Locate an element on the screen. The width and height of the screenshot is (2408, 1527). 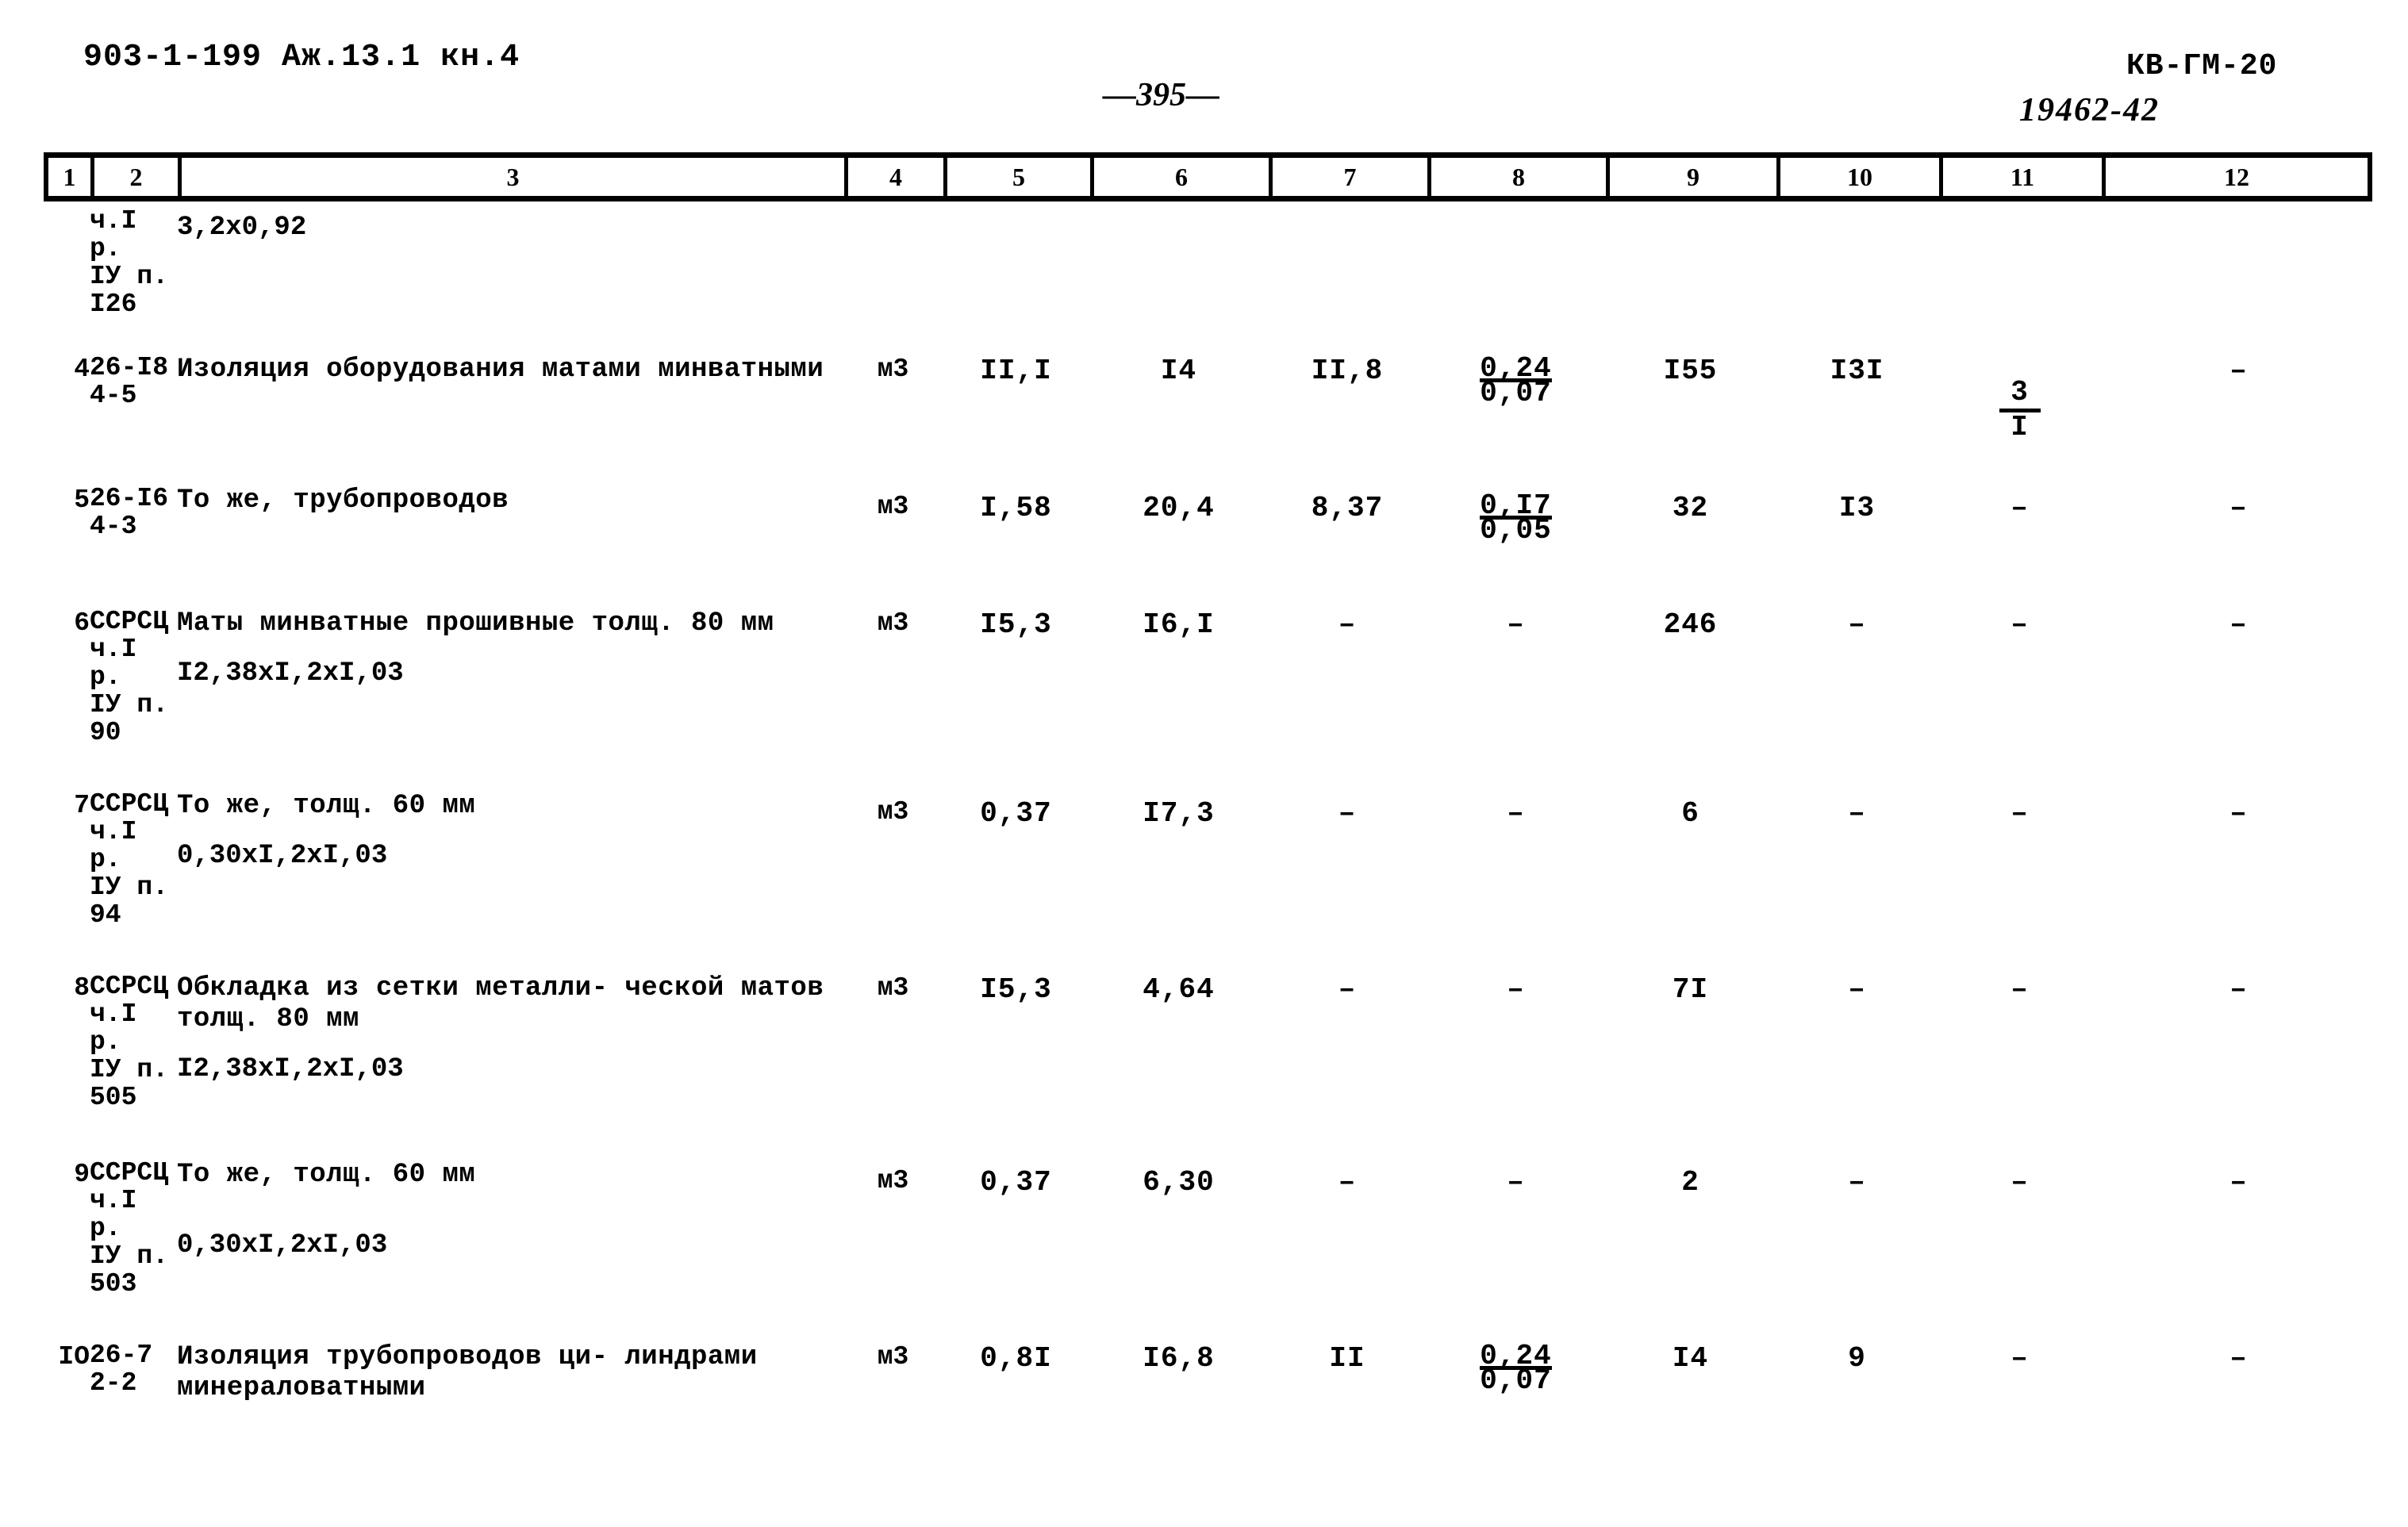
row-number: 6 is located at coordinates (82, 623).